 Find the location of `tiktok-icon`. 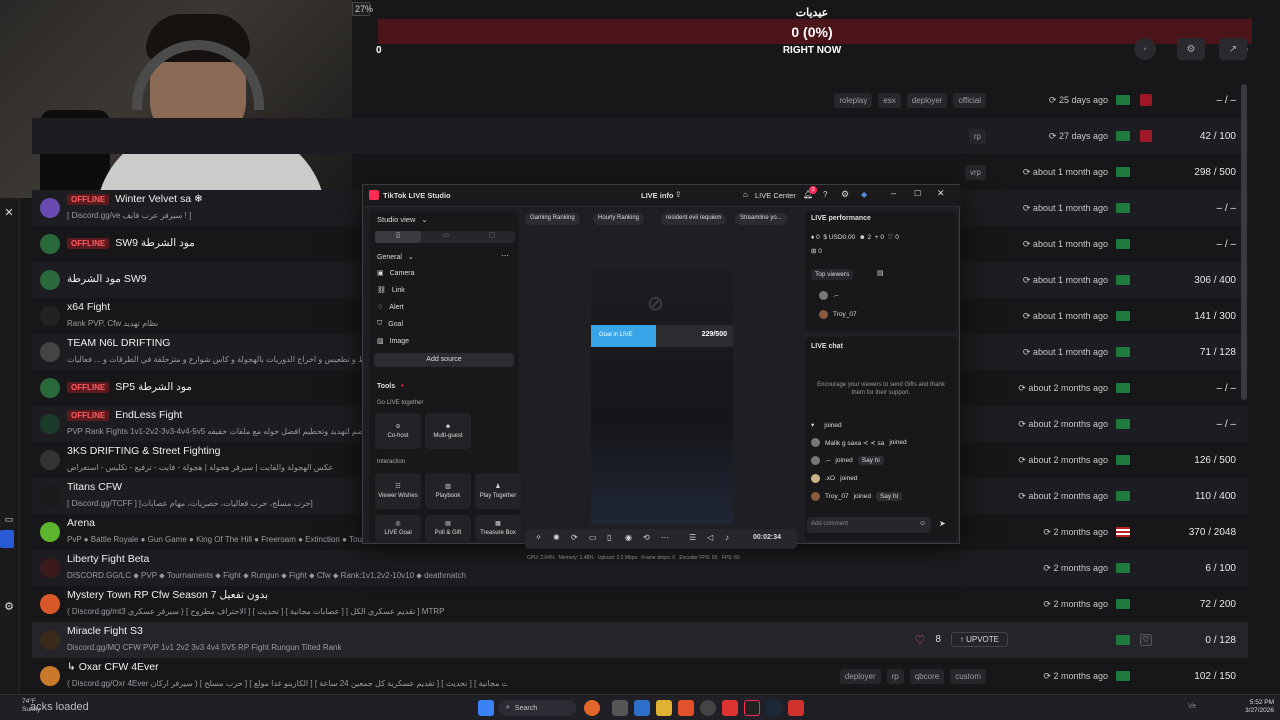

tiktok-icon is located at coordinates (752, 708).